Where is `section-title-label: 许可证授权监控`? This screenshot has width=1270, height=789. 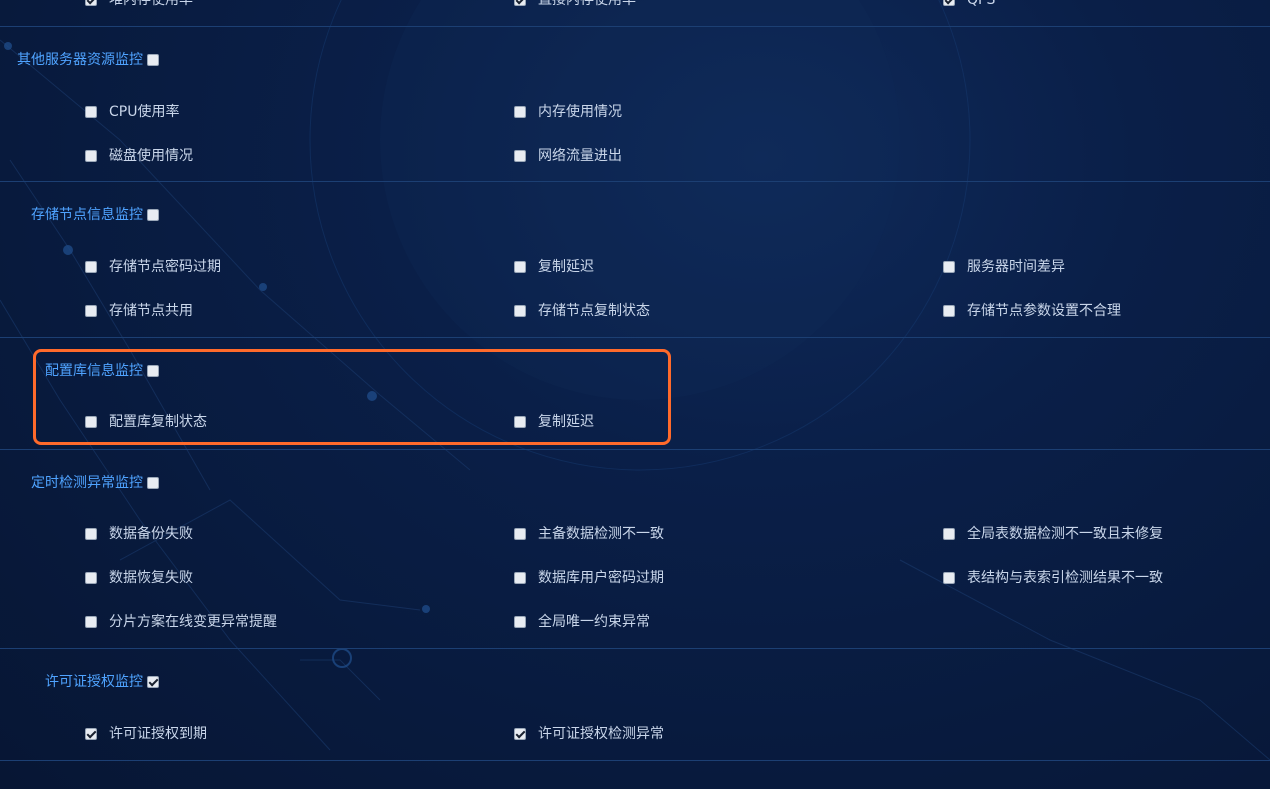 section-title-label: 许可证授权监控 is located at coordinates (94, 682).